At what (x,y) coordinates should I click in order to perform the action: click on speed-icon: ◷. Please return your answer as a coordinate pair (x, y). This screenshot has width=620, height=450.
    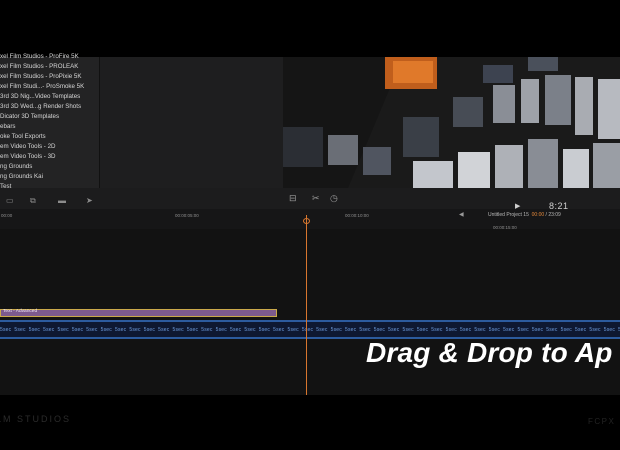
    Looking at the image, I should click on (334, 198).